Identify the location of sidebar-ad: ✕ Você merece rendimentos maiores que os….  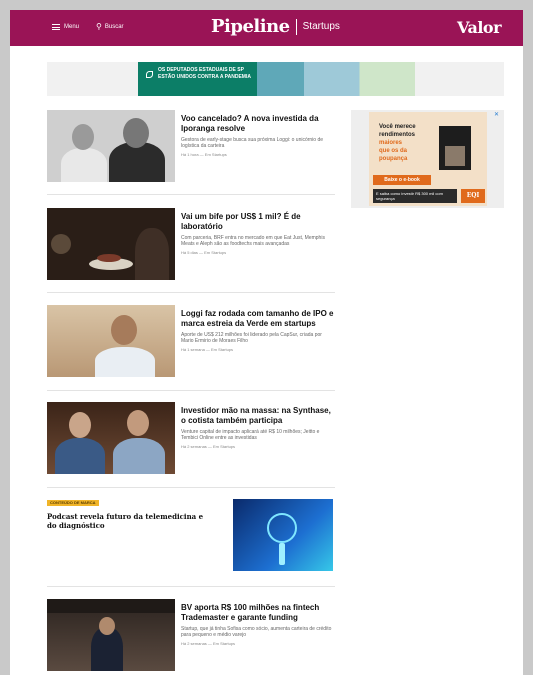
(427, 159).